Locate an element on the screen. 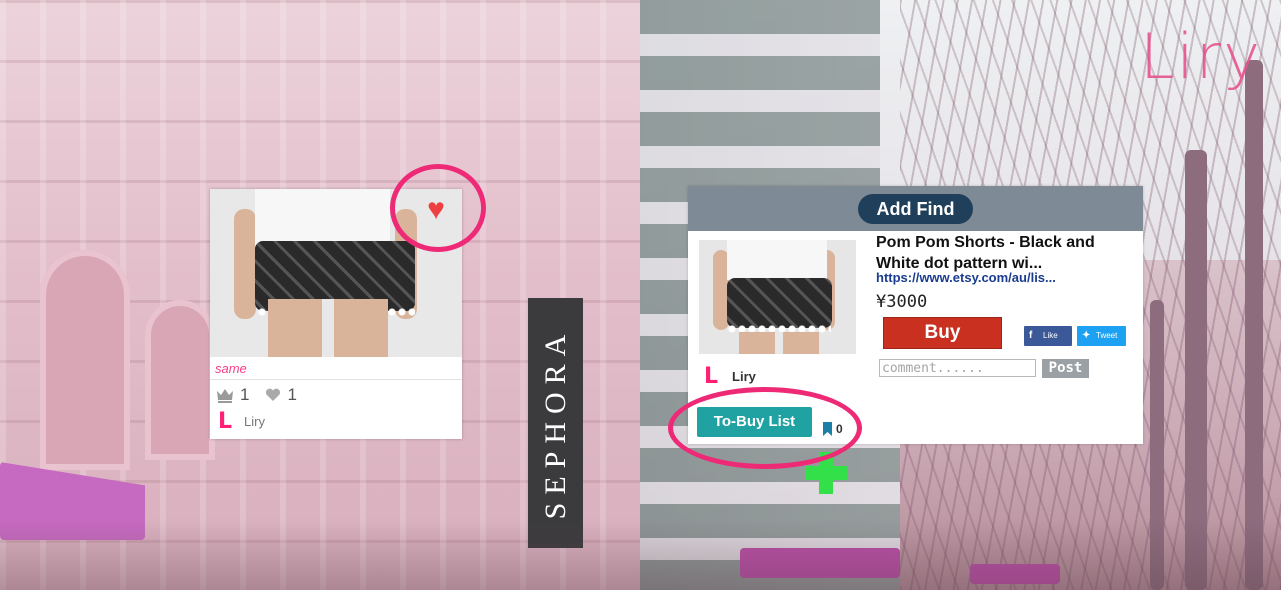  bookmark-counter: 0 is located at coordinates (832, 429).